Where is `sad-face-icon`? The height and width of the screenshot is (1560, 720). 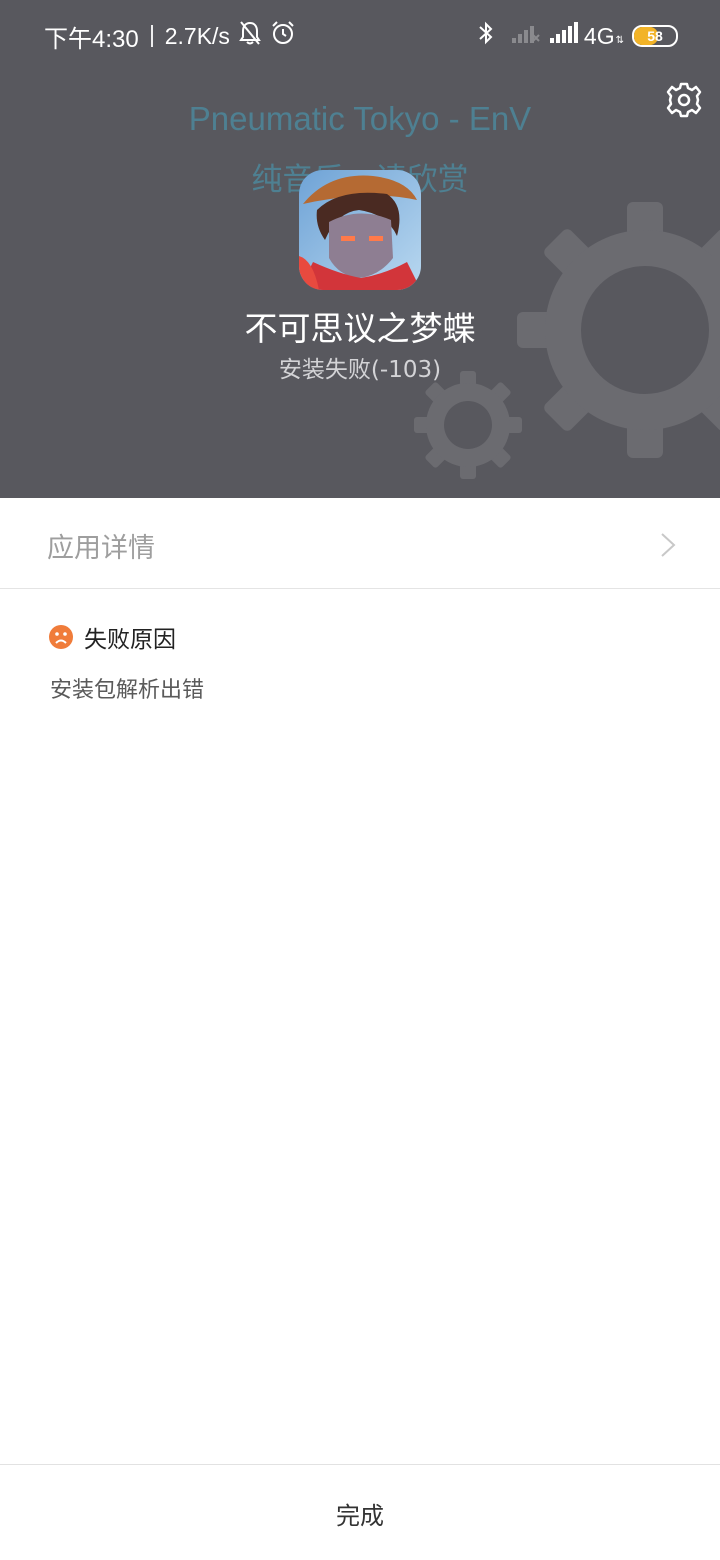
sad-face-icon is located at coordinates (61, 637).